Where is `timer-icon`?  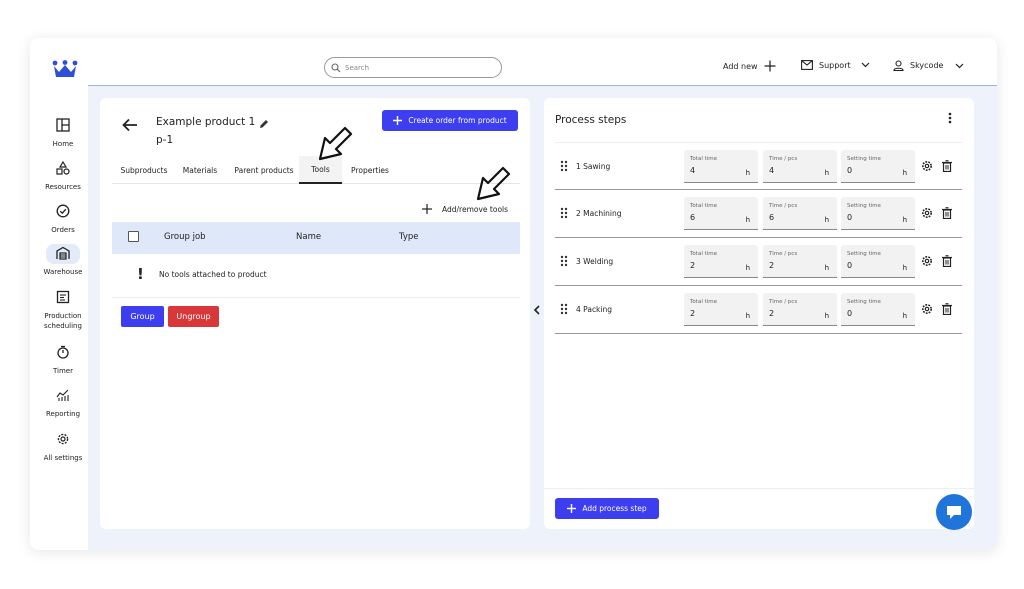 timer-icon is located at coordinates (63, 352).